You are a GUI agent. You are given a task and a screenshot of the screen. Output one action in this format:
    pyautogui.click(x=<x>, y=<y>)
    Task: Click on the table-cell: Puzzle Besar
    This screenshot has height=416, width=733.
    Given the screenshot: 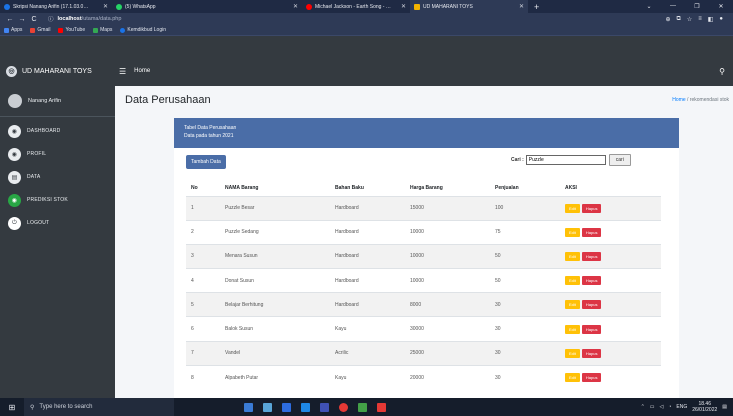 What is the action you would take?
    pyautogui.click(x=275, y=208)
    